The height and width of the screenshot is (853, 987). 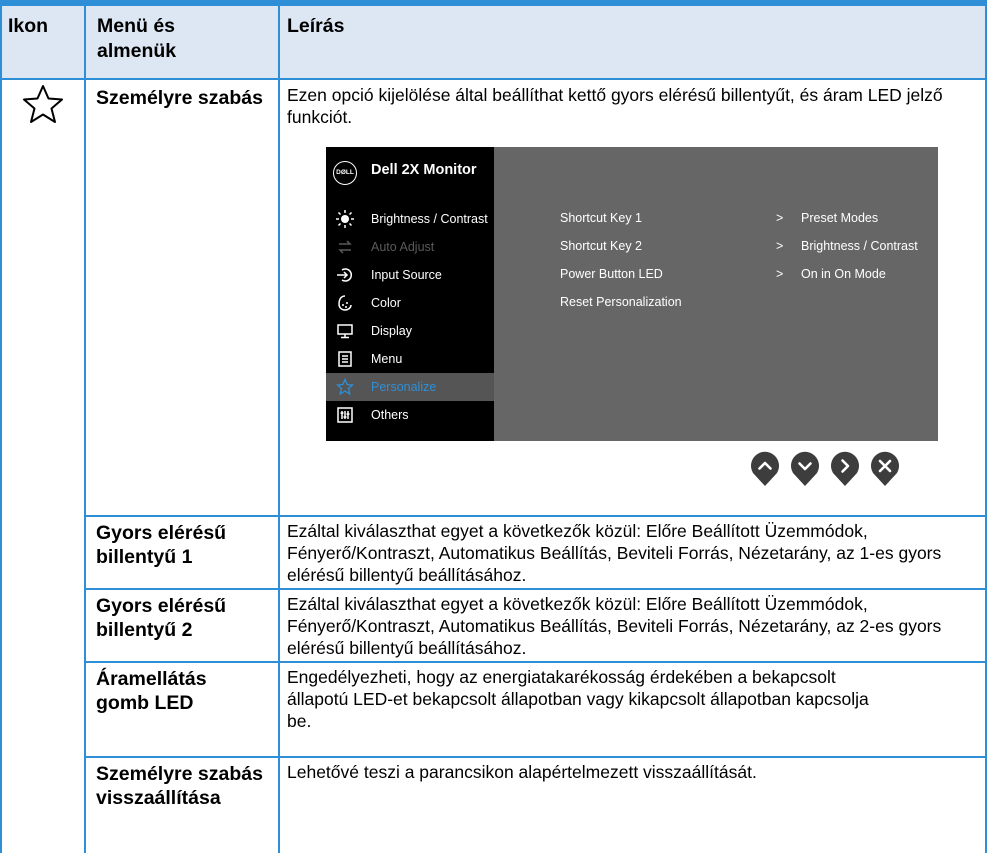 I want to click on osd-menu-label: Menu, so click(x=387, y=359).